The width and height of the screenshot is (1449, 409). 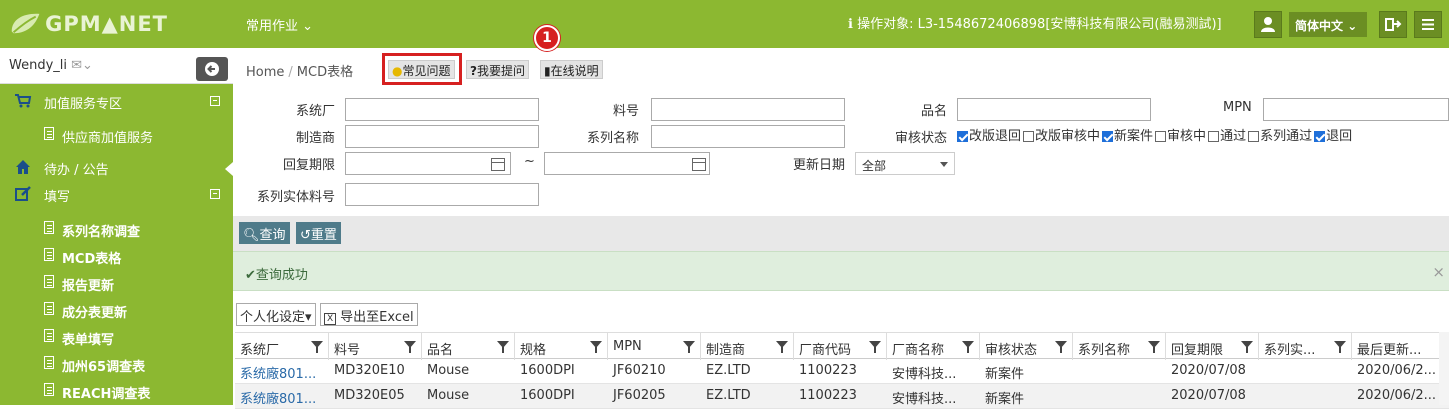 What do you see at coordinates (282, 346) in the screenshot?
I see `column-header: 系统厂` at bounding box center [282, 346].